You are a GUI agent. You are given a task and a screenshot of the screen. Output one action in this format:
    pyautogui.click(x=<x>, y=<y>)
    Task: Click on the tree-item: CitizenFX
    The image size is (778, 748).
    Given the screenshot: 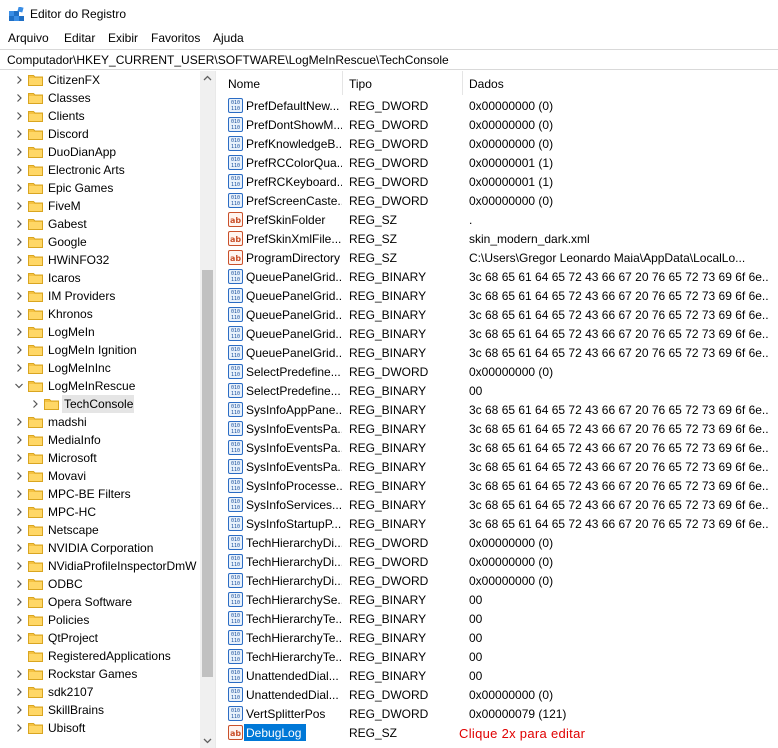 What is the action you would take?
    pyautogui.click(x=100, y=80)
    